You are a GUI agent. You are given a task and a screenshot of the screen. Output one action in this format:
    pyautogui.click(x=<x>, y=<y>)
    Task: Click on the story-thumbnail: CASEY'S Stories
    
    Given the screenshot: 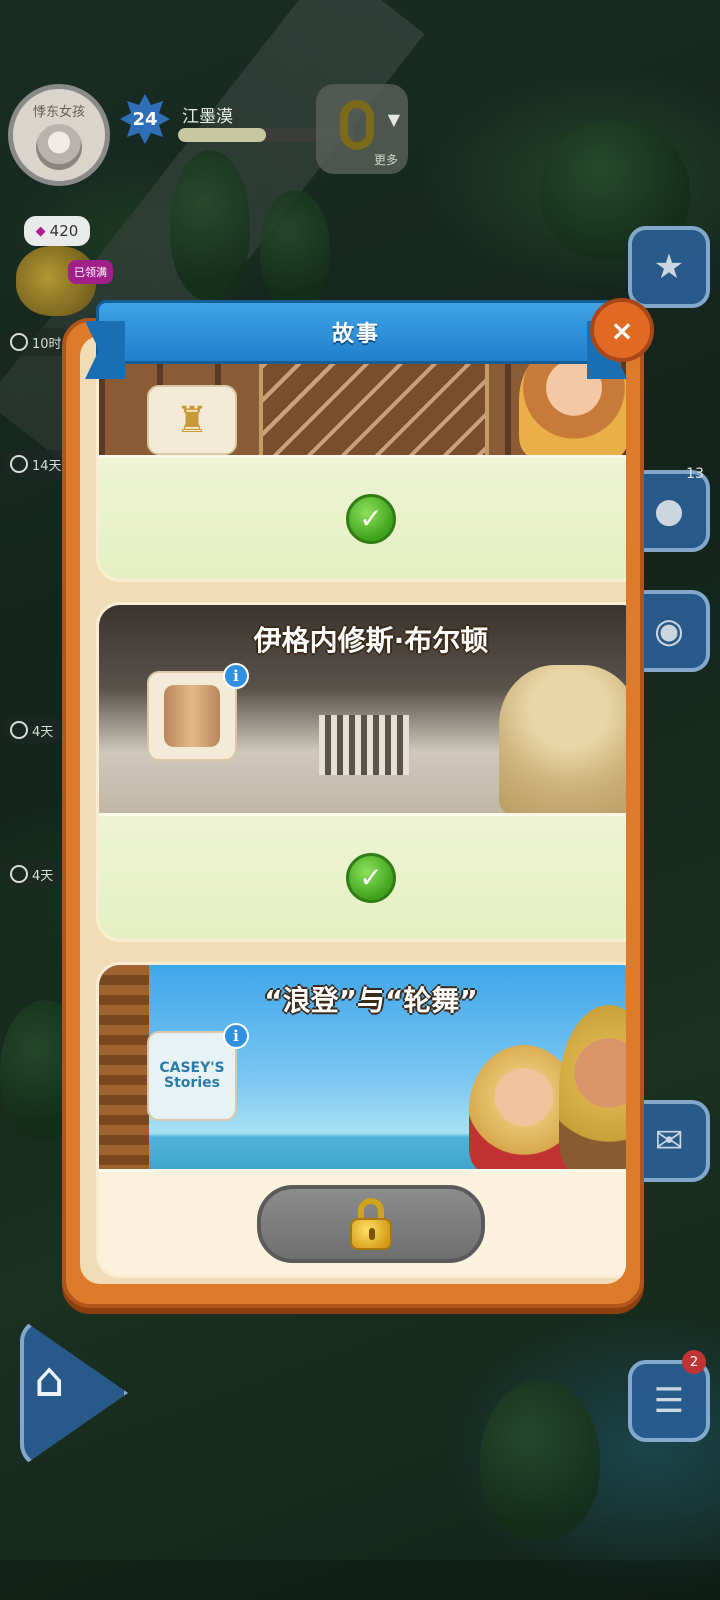 What is the action you would take?
    pyautogui.click(x=192, y=1076)
    